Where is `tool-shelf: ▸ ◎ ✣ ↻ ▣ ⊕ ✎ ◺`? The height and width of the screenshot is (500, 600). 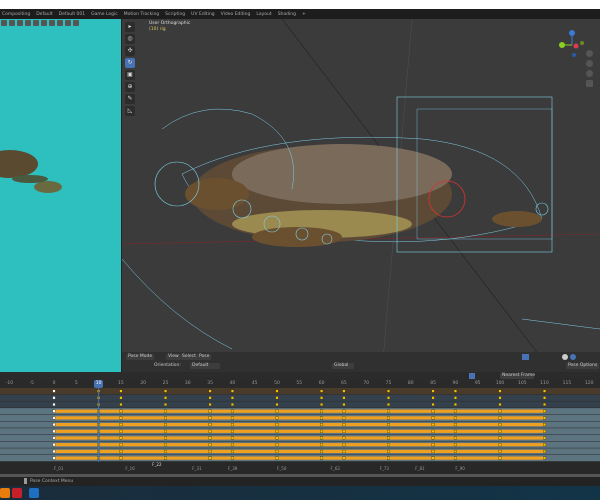
tool-shelf: ▸ ◎ ✣ ↻ ▣ ⊕ ✎ ◺ is located at coordinates (130, 69).